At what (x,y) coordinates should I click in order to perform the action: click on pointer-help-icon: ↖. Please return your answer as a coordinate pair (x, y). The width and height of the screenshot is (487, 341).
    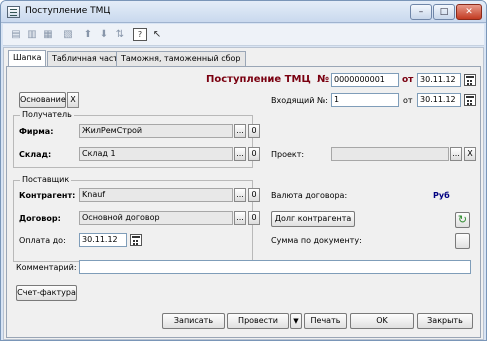
    Looking at the image, I should click on (157, 34).